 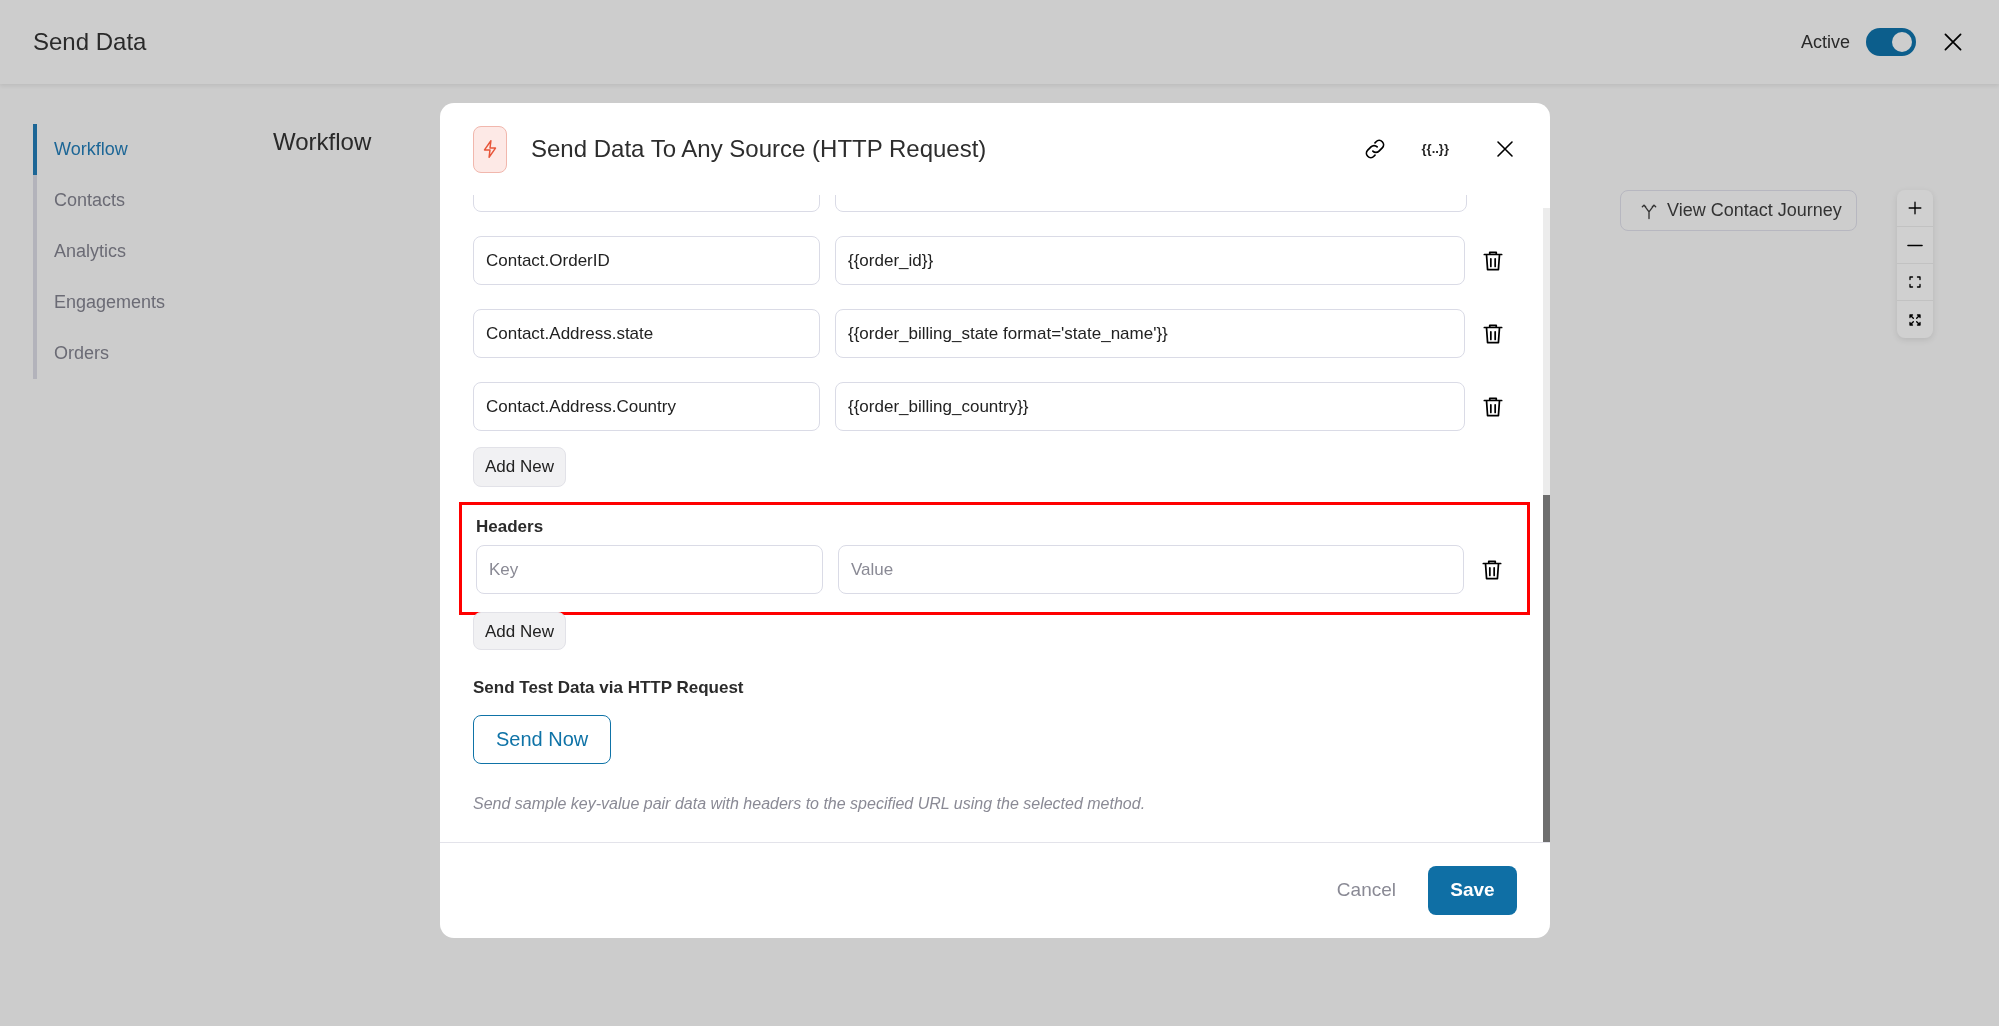 What do you see at coordinates (322, 142) in the screenshot?
I see `section-heading: Workflow` at bounding box center [322, 142].